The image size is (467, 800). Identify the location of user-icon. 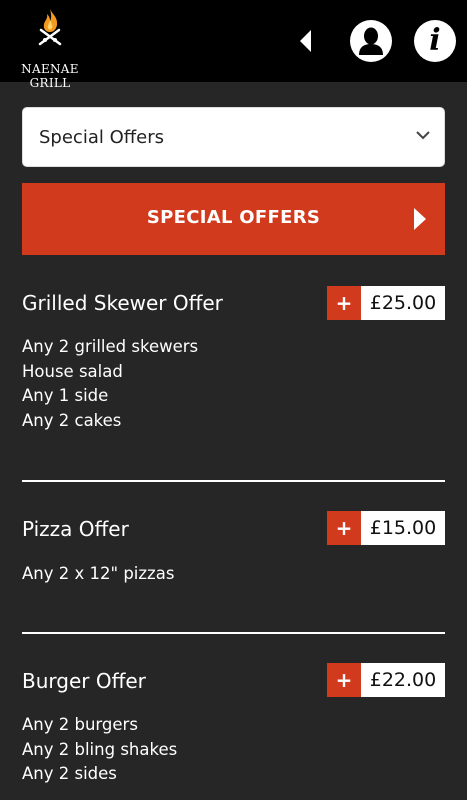
(371, 41).